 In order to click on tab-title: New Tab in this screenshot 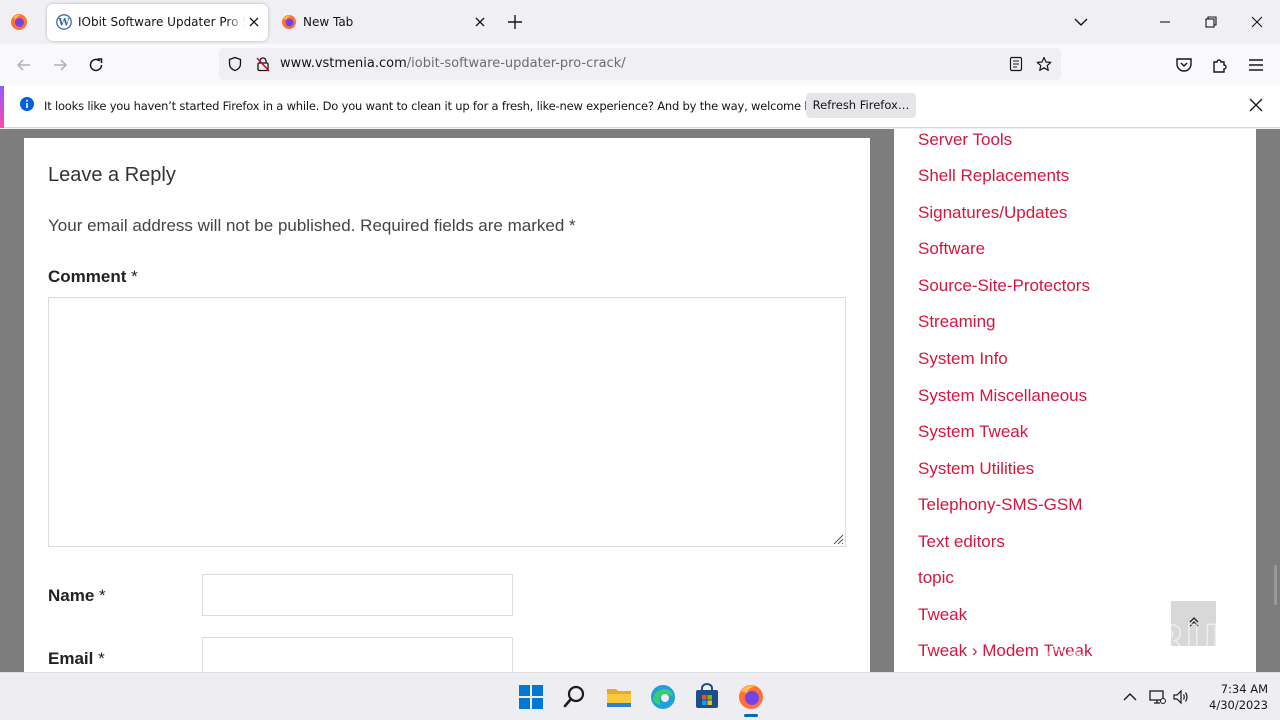, I will do `click(328, 22)`.